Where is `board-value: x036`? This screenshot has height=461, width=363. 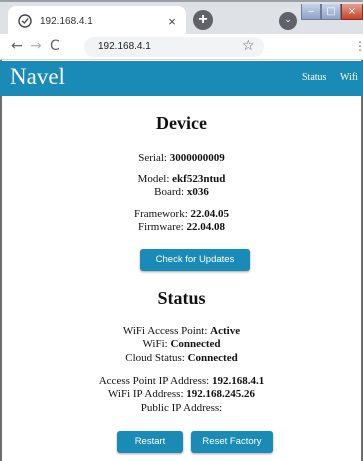 board-value: x036 is located at coordinates (197, 192).